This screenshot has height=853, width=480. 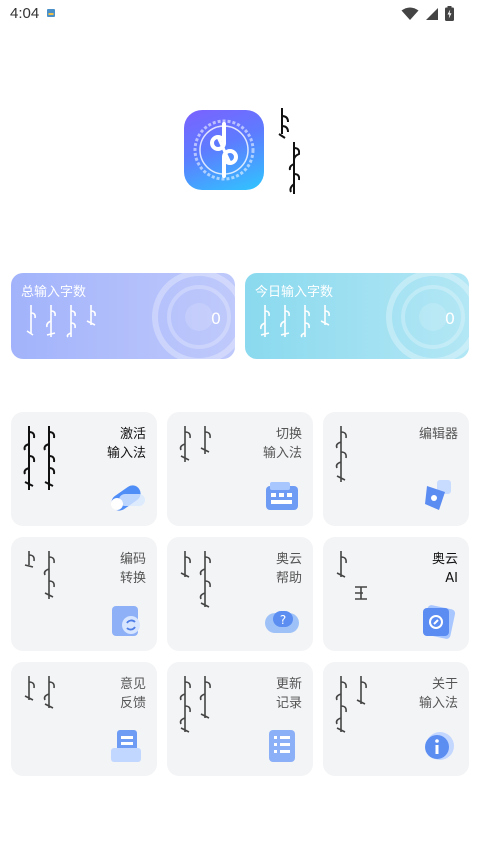 I want to click on today-input-mongolian, so click(x=295, y=321).